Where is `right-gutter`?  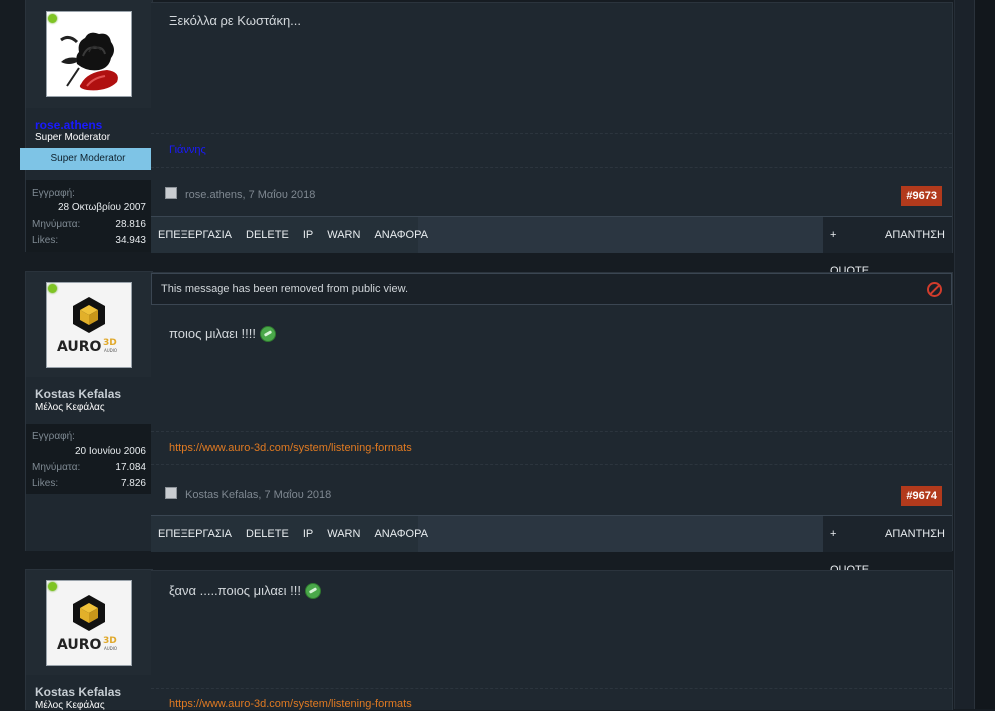 right-gutter is located at coordinates (964, 354).